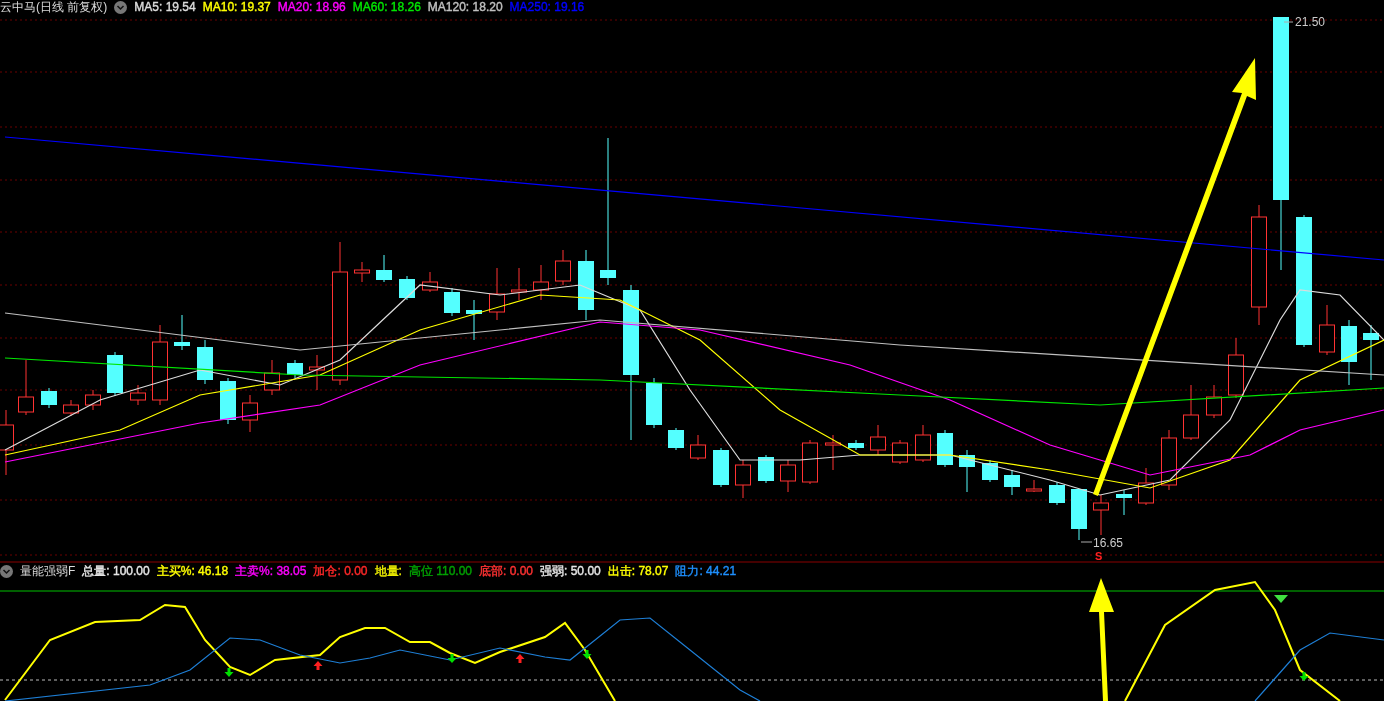 This screenshot has height=701, width=1384. What do you see at coordinates (340, 571) in the screenshot?
I see `indicator-value: 加仓: 0.00` at bounding box center [340, 571].